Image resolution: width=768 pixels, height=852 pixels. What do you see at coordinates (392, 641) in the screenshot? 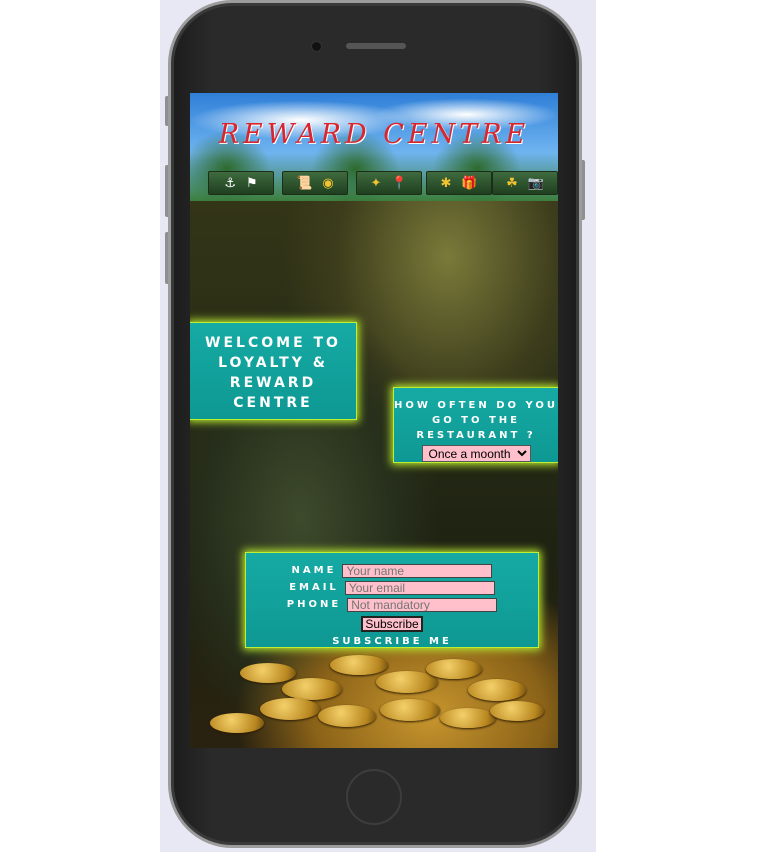
I see `subscribe-caption: SUBSCRIBE ME` at bounding box center [392, 641].